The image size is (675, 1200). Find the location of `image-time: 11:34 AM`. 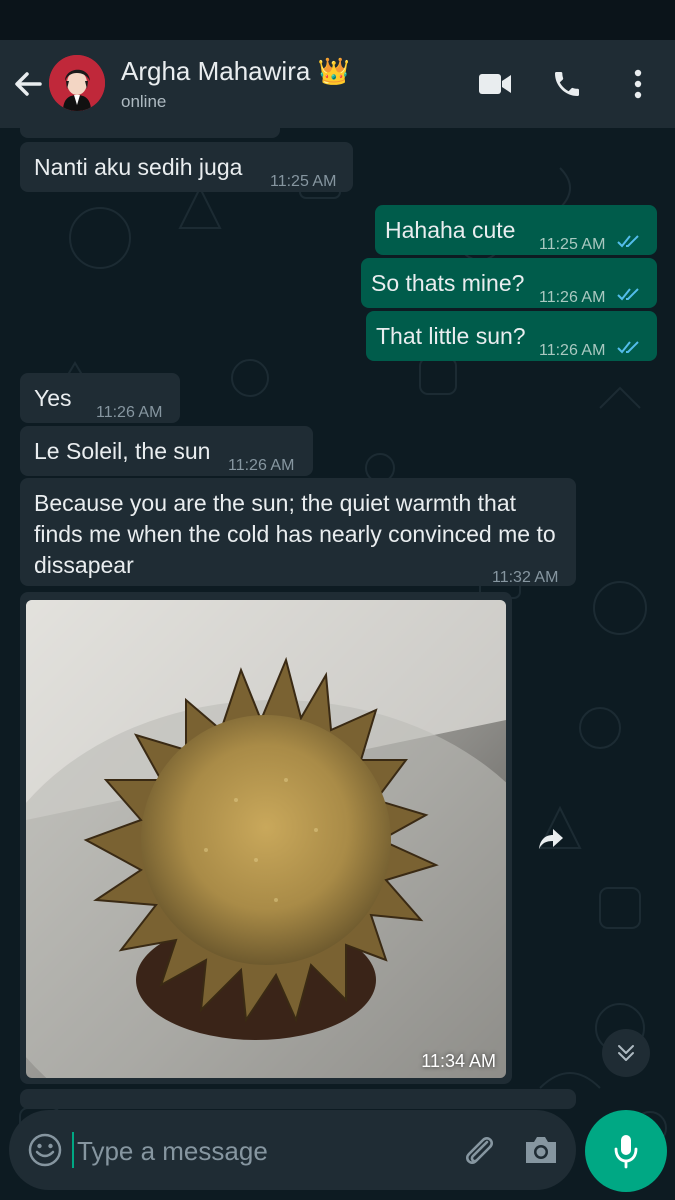

image-time: 11:34 AM is located at coordinates (458, 1061).